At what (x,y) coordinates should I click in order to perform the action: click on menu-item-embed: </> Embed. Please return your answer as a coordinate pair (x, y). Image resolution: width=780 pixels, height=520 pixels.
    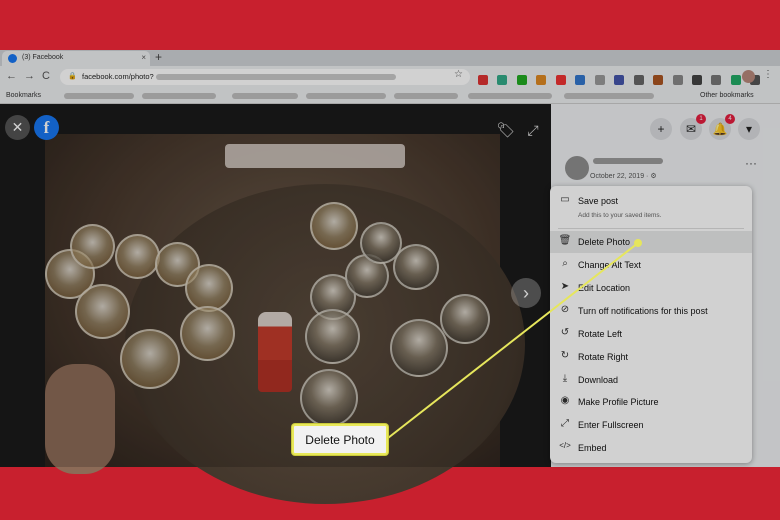
    Looking at the image, I should click on (651, 448).